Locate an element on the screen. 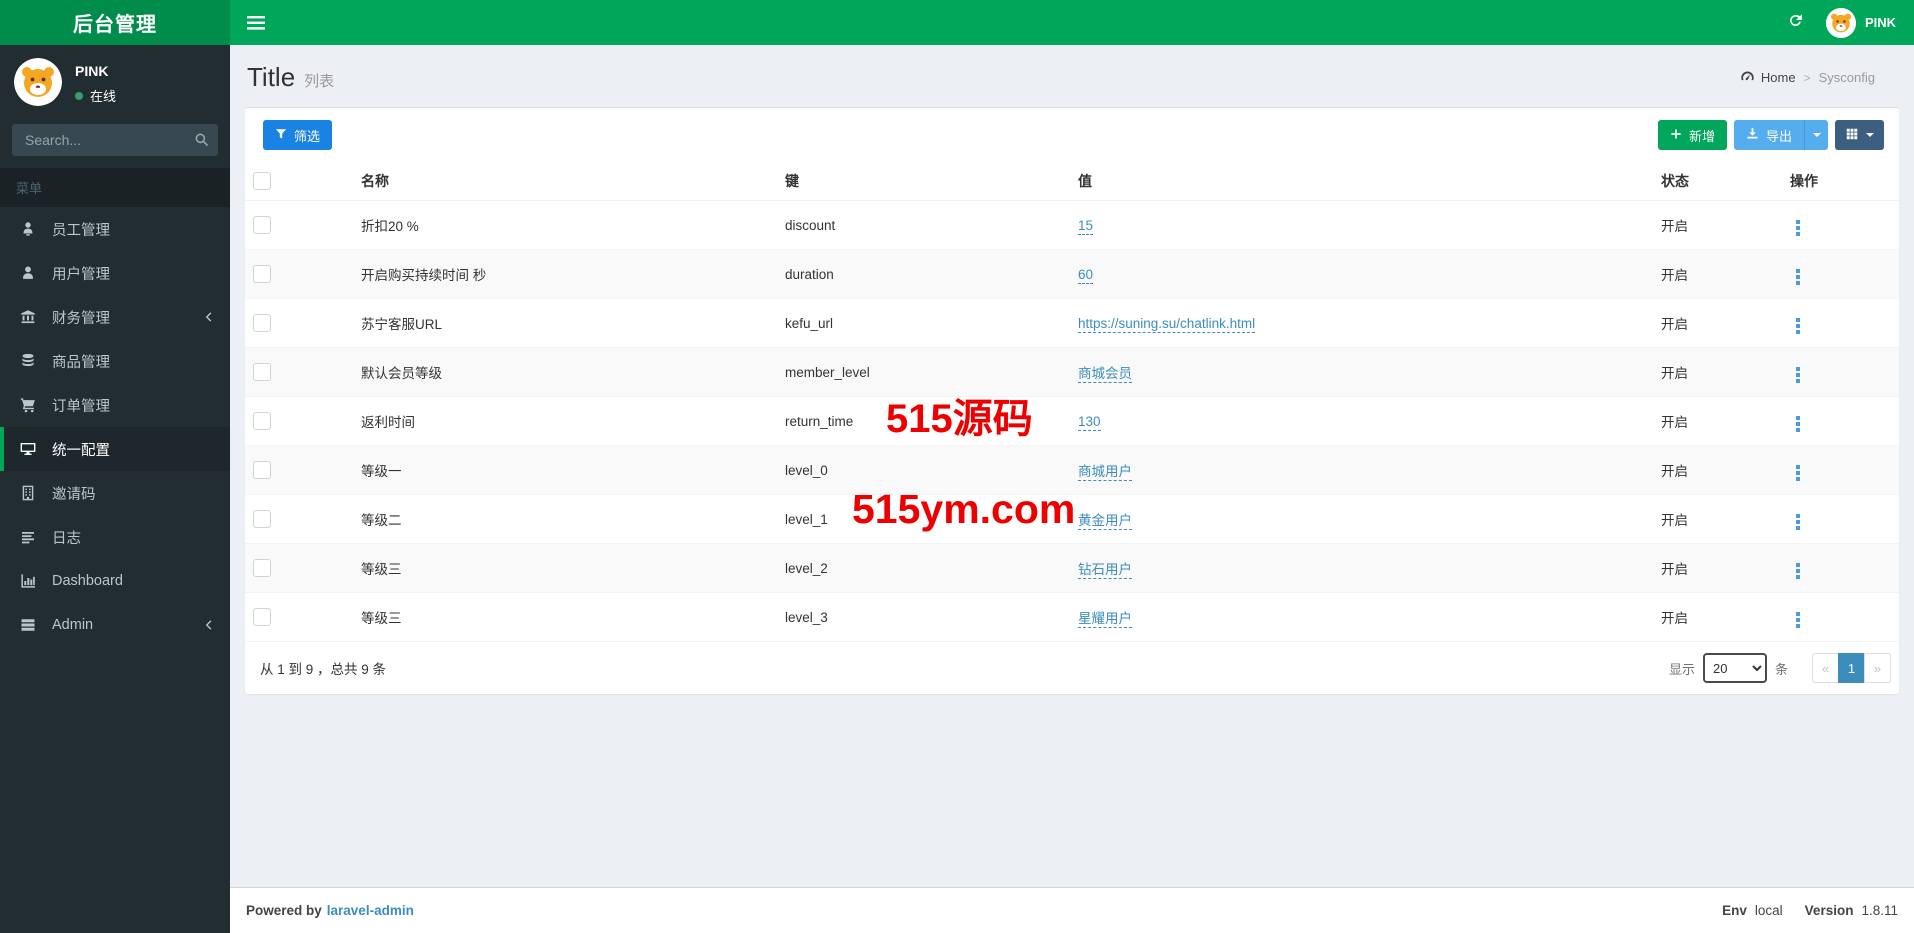 This screenshot has width=1914, height=933. sidebar-item: 统一配置 is located at coordinates (115, 449).